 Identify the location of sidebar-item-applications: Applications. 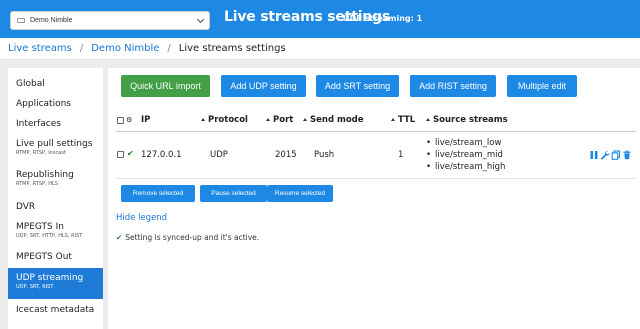
(55, 104).